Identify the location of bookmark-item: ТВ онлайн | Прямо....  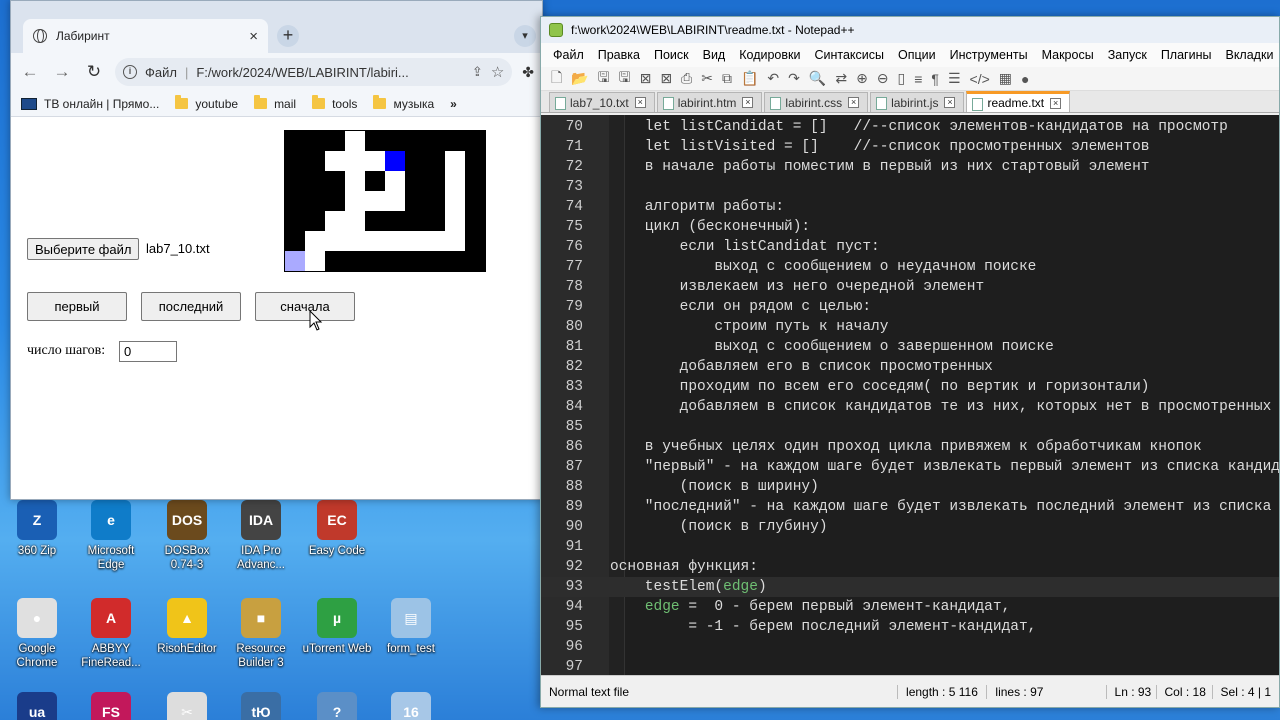
(90, 104).